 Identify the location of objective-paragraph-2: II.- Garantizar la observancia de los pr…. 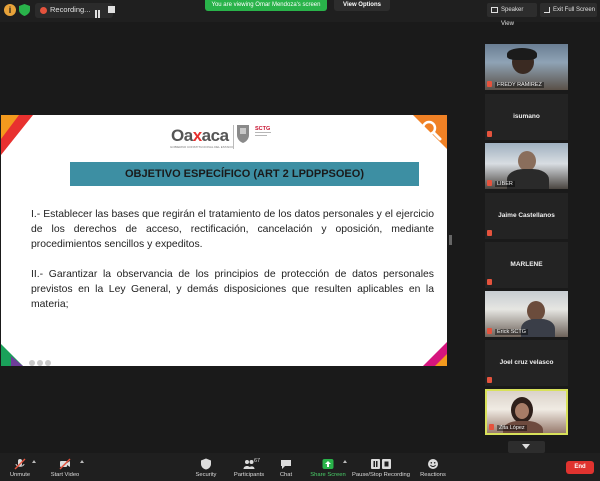
(232, 289).